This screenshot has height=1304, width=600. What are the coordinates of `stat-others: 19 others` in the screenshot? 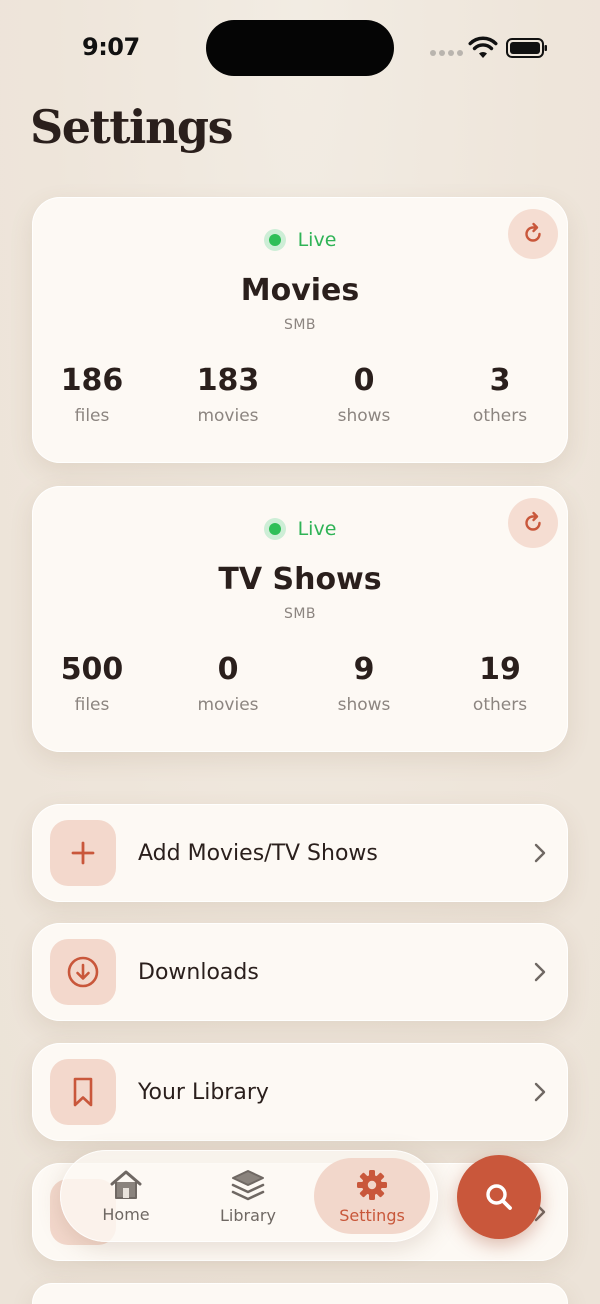 It's located at (500, 683).